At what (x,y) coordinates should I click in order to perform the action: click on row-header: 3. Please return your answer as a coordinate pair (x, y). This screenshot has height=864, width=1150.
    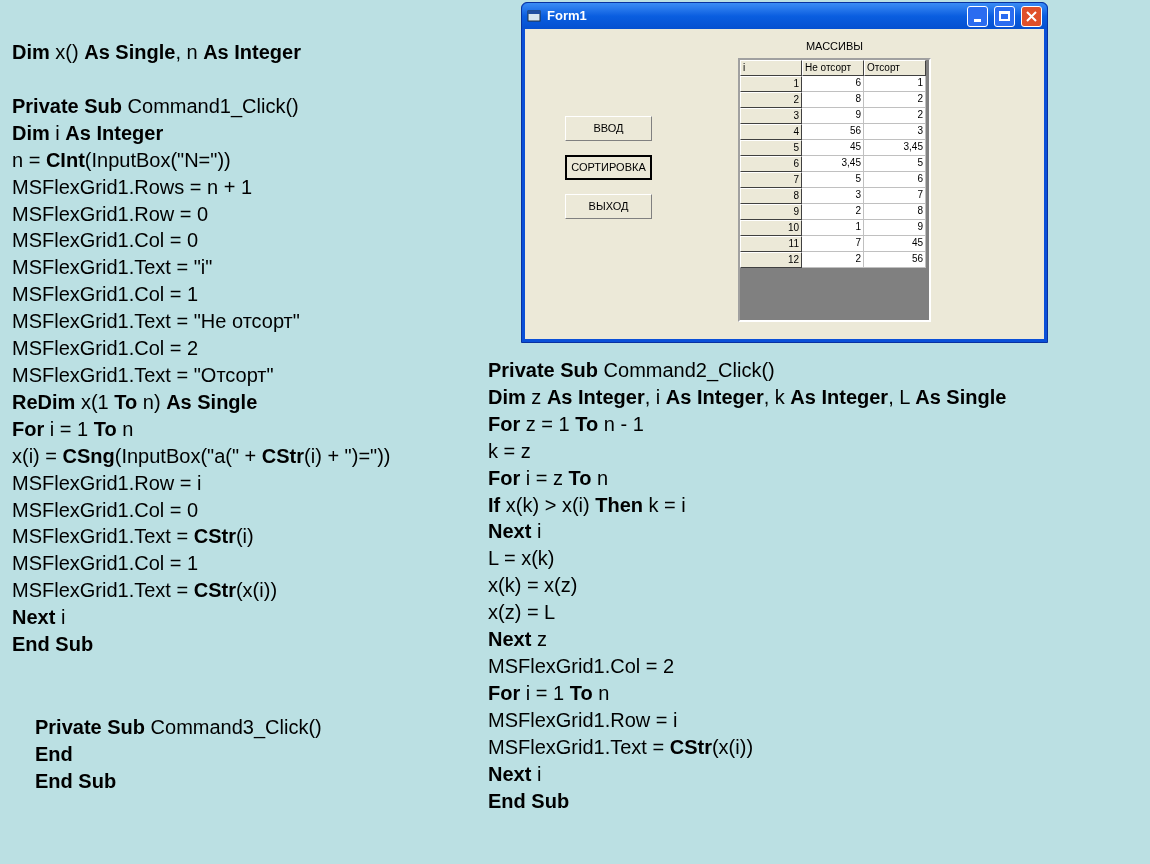
    Looking at the image, I should click on (771, 116).